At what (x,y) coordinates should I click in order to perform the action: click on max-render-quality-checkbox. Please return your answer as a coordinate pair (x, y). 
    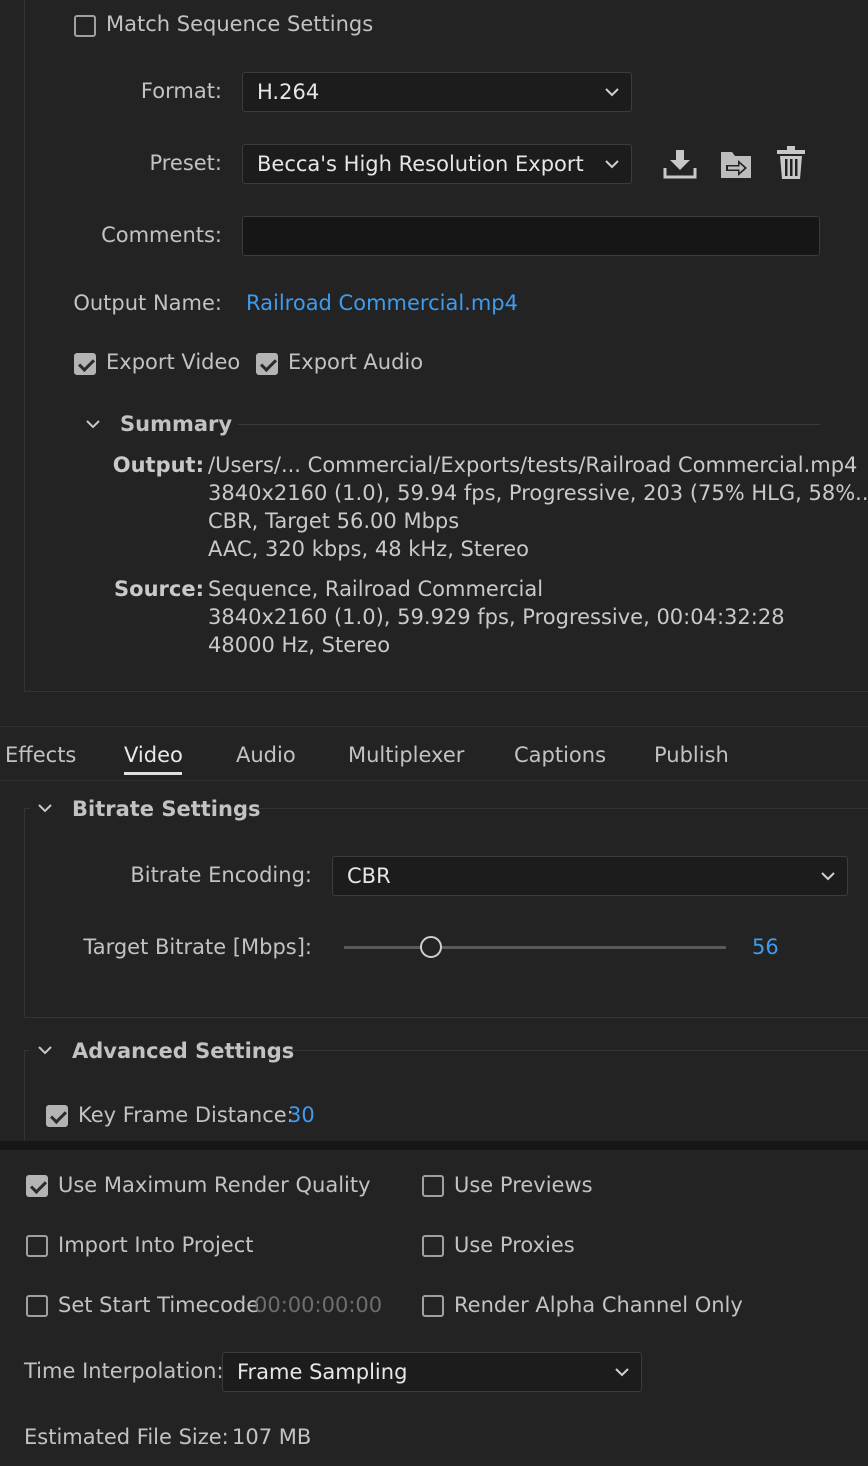
    Looking at the image, I should click on (37, 1186).